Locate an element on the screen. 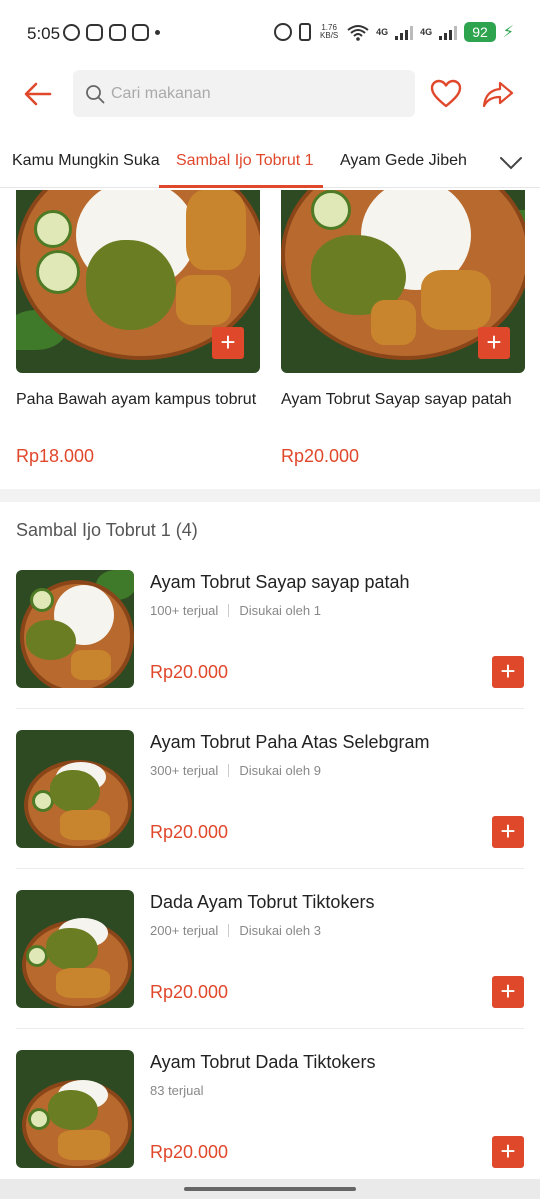  tab-ayam-gede-jibeh: Ayam Gede Jibeh is located at coordinates (403, 163).